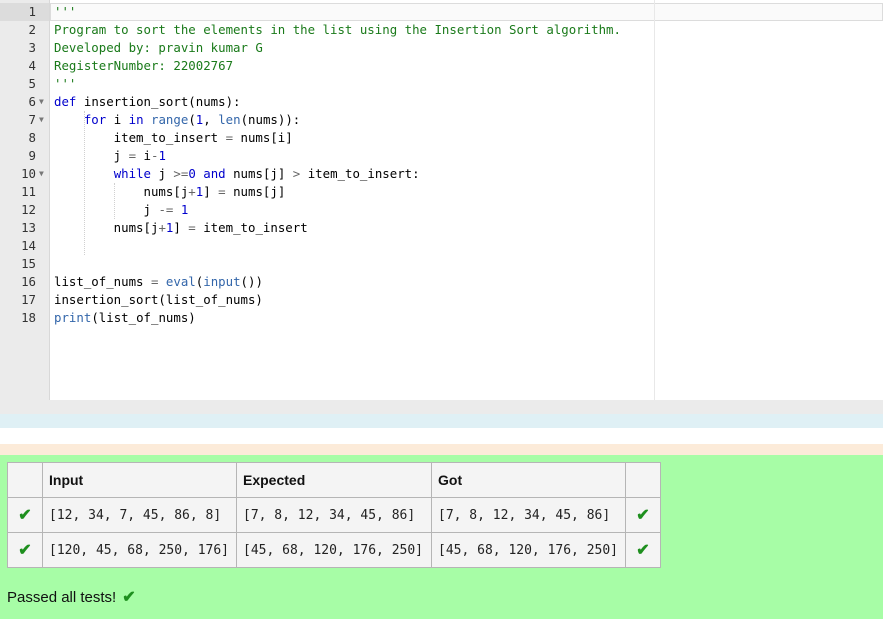  I want to click on line-number: 14, so click(28, 245).